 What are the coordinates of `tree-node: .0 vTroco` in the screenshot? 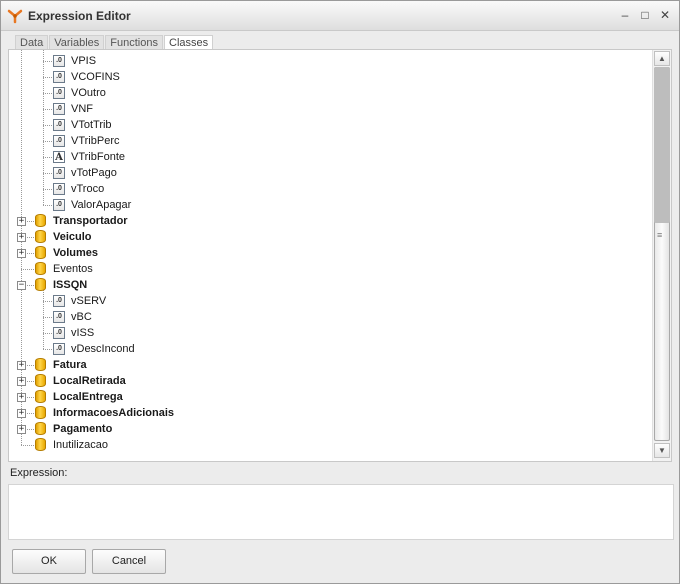 It's located at (330, 189).